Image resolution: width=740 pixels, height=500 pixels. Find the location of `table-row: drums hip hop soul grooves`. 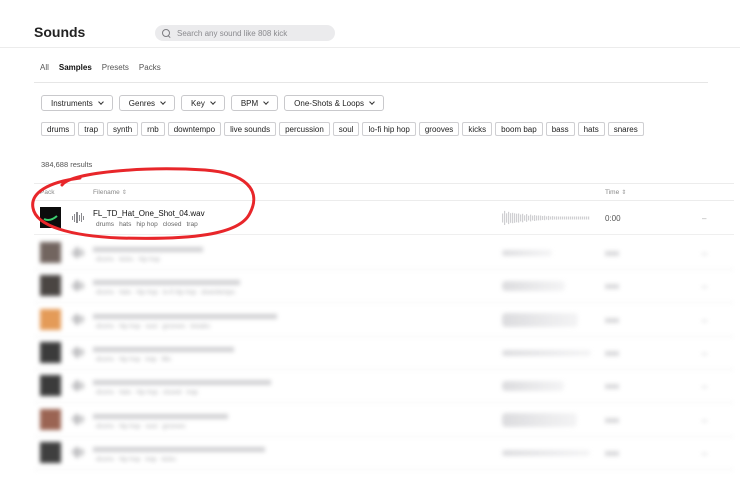

table-row: drums hip hop soul grooves is located at coordinates (384, 420).